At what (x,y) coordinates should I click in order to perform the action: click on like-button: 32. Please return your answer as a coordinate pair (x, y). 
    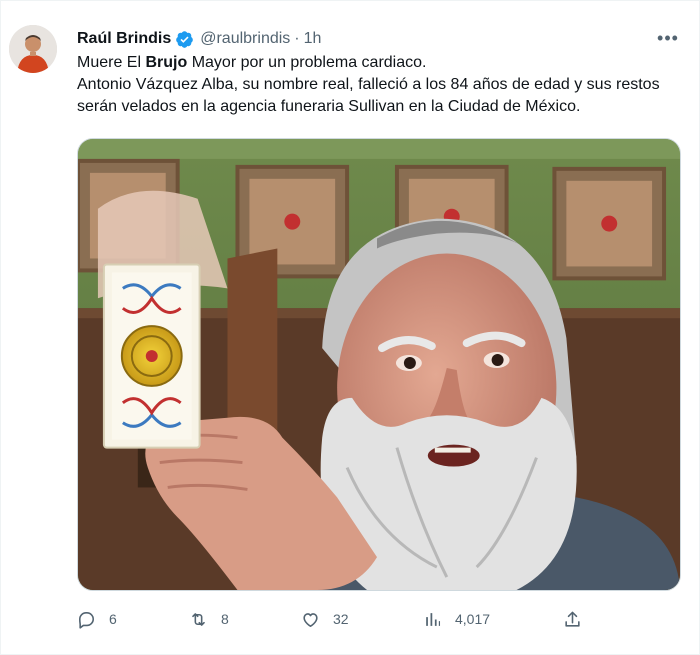
    Looking at the image, I should click on (325, 619).